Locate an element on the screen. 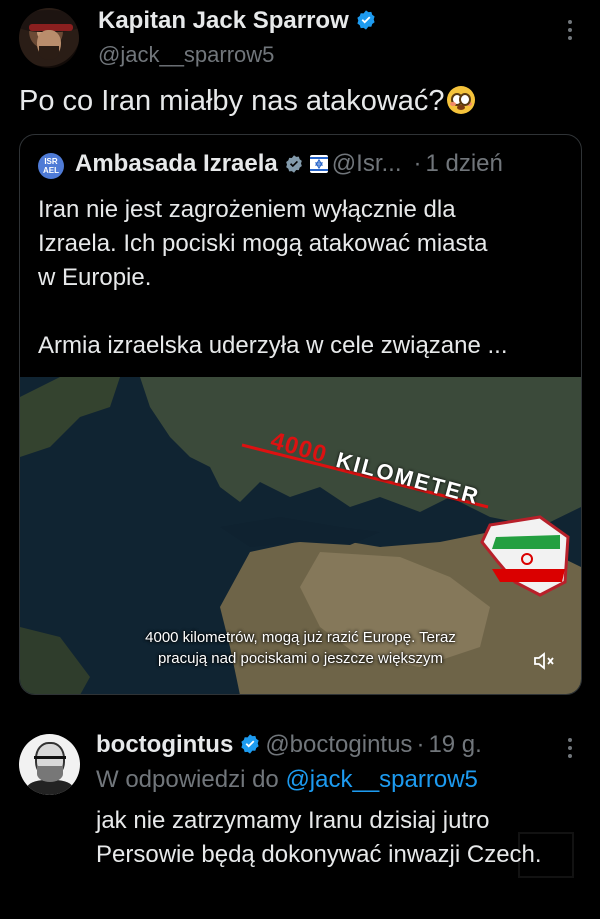 This screenshot has height=919, width=600. quoted-author-name: Ambasada Izraela is located at coordinates (176, 163).